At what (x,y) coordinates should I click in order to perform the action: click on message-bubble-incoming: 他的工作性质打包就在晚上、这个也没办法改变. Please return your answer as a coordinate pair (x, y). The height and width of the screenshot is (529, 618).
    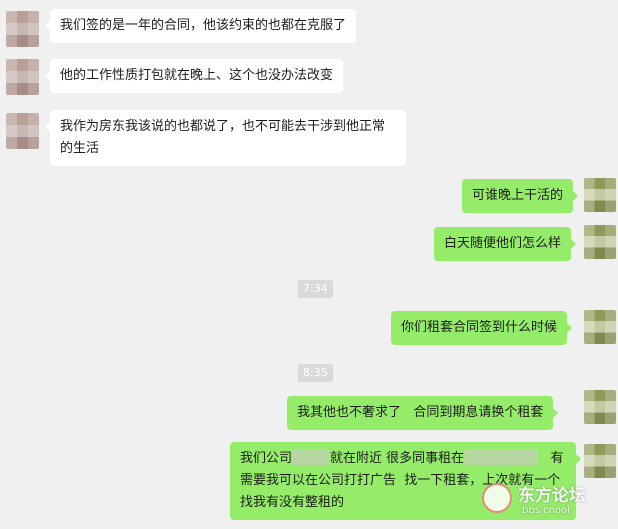
    Looking at the image, I should click on (194, 76).